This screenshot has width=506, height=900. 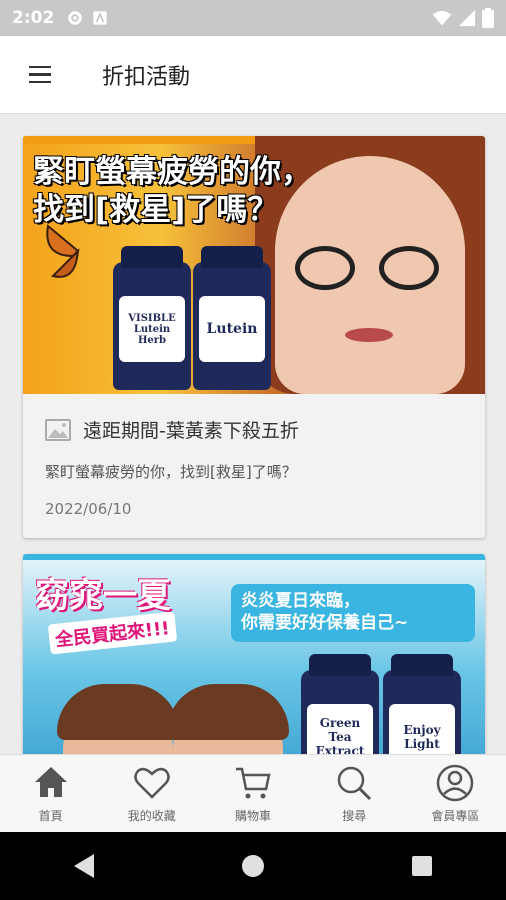 What do you see at coordinates (156, 210) in the screenshot?
I see `banner-headline-line2: 找到[救星]了嗎？` at bounding box center [156, 210].